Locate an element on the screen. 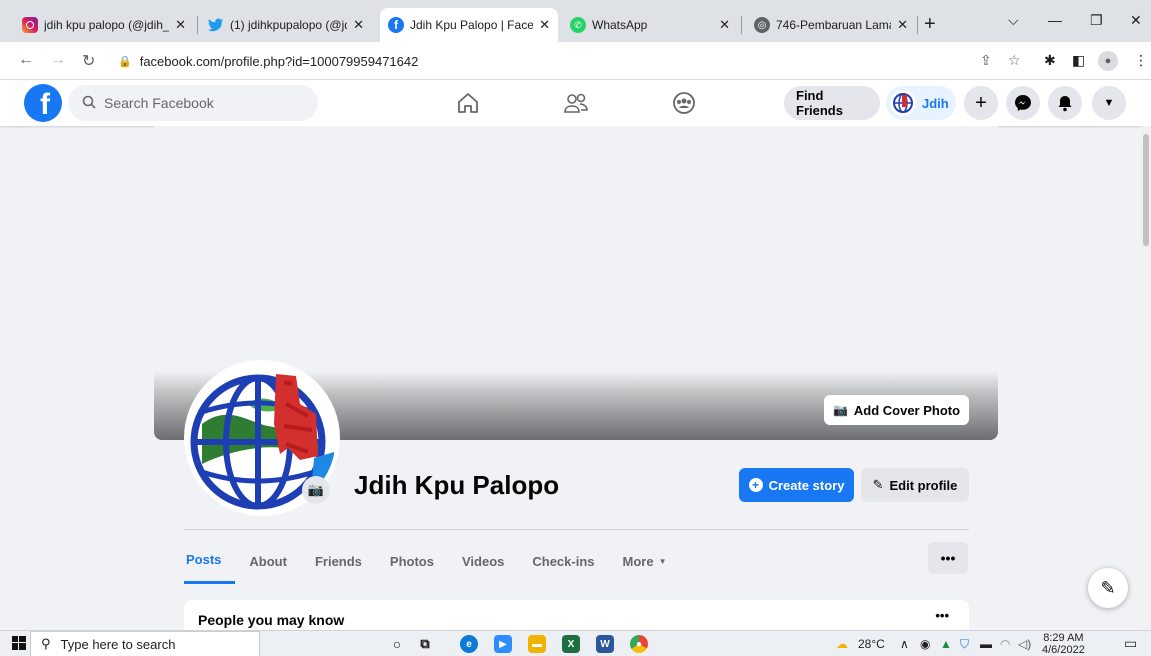 This screenshot has height=656, width=1151. create-story-button: + Create story is located at coordinates (796, 485).